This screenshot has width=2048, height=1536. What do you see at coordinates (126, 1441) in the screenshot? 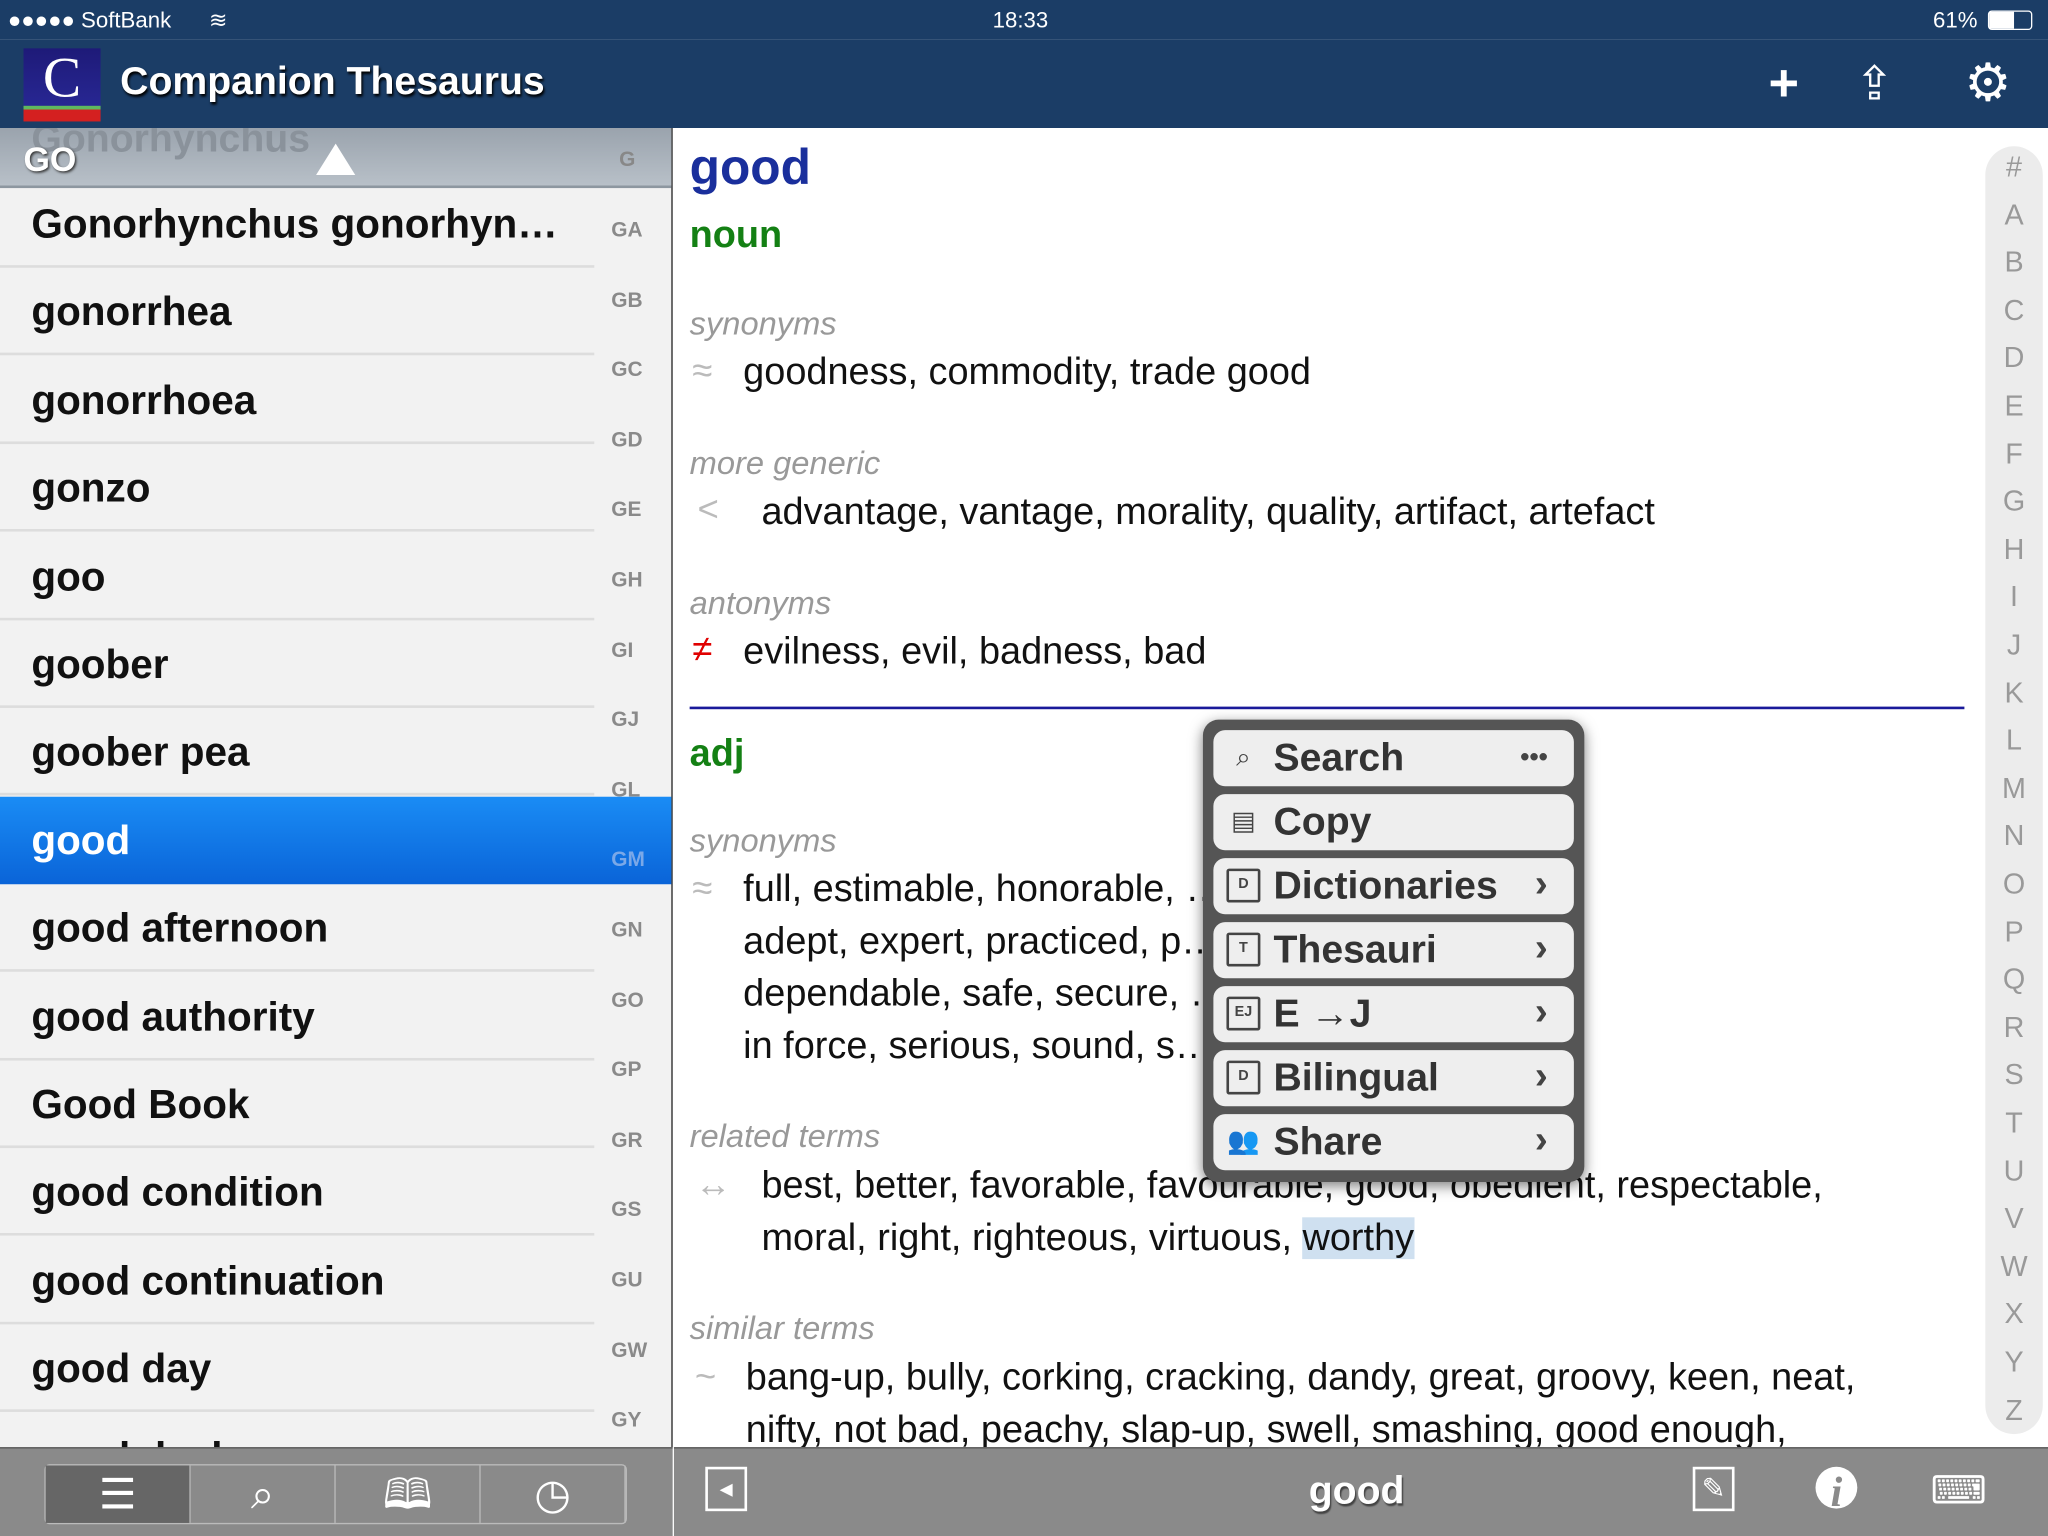
I see `list-item-label: good deal` at bounding box center [126, 1441].